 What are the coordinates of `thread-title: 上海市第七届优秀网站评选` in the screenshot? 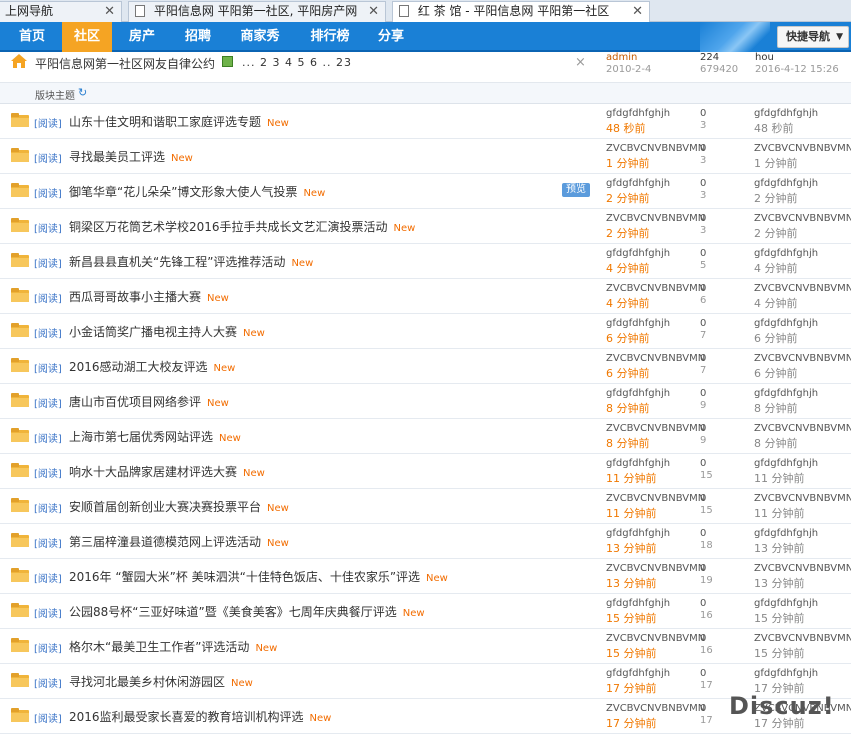 It's located at (141, 437).